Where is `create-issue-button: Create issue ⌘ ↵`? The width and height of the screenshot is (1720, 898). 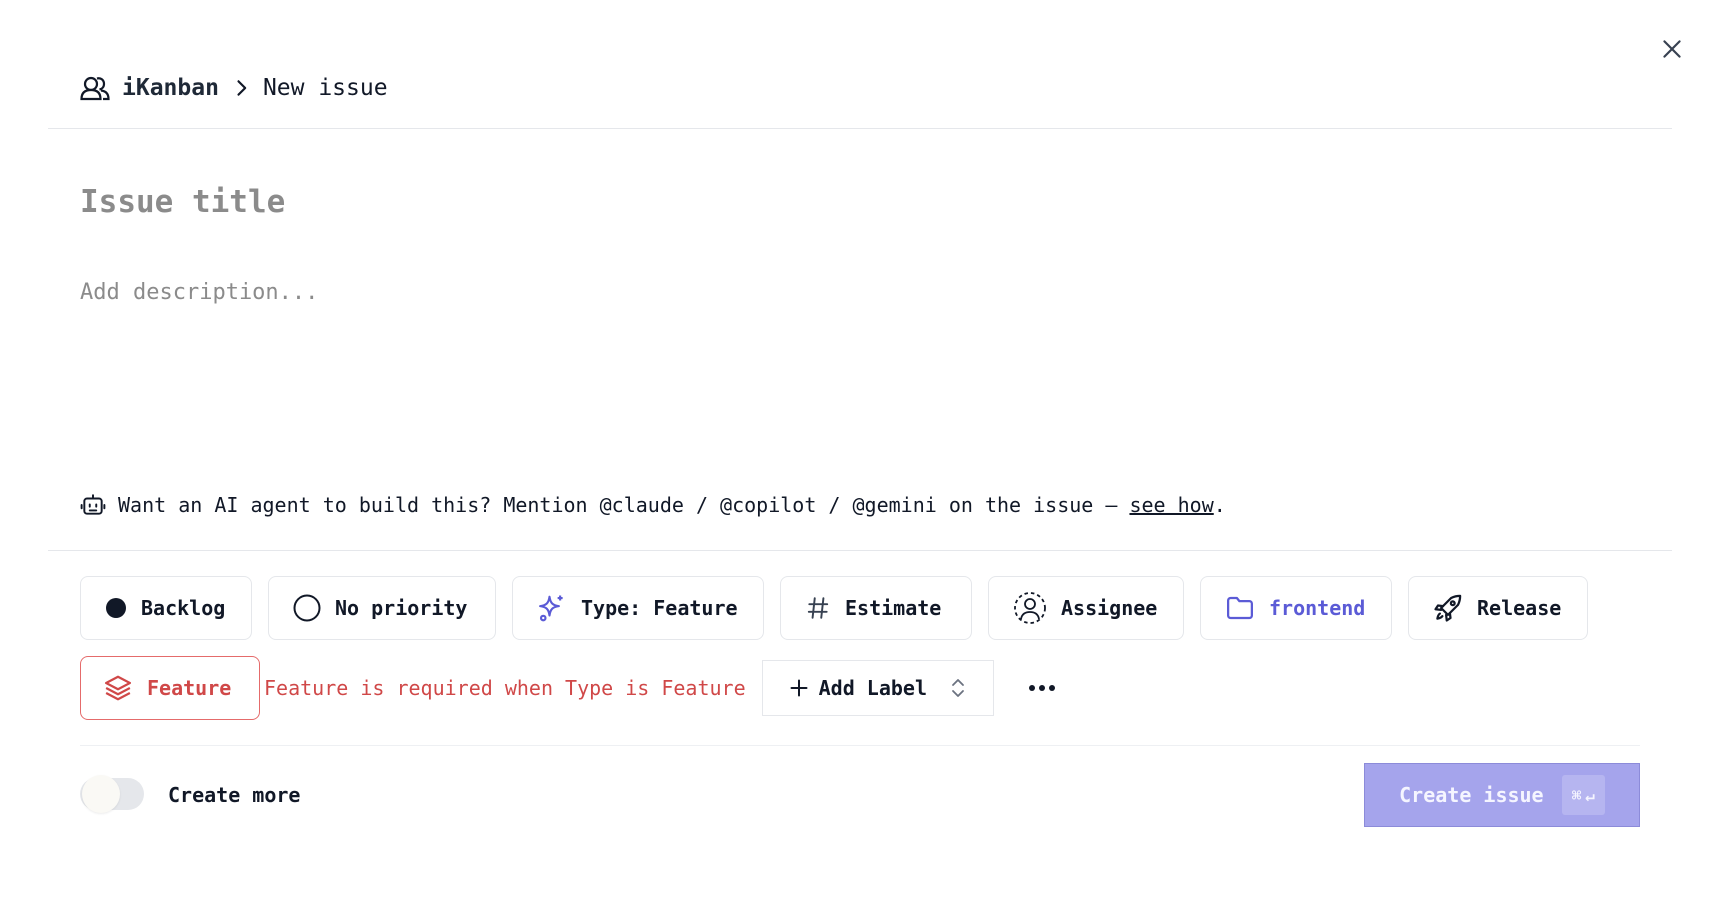 create-issue-button: Create issue ⌘ ↵ is located at coordinates (1502, 795).